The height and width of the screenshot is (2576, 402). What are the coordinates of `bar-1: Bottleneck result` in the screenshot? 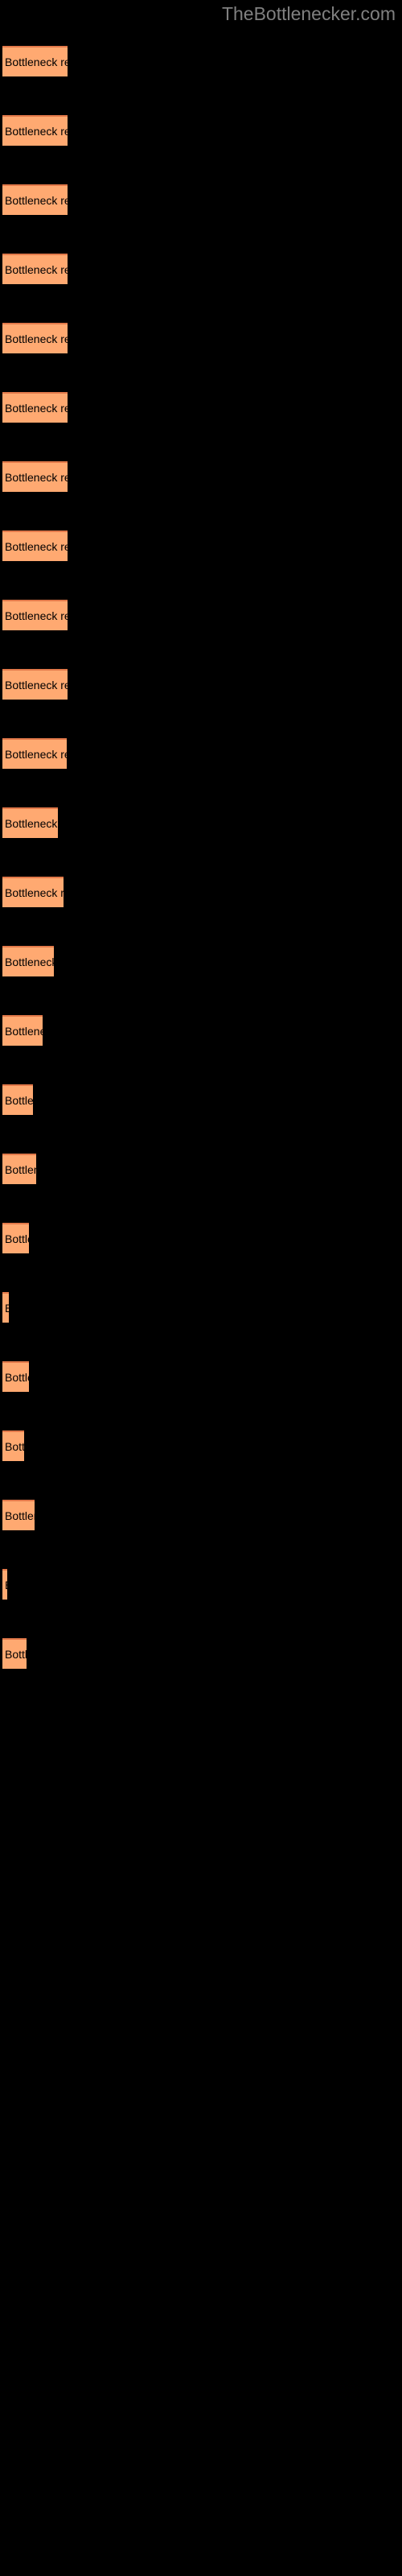 It's located at (35, 61).